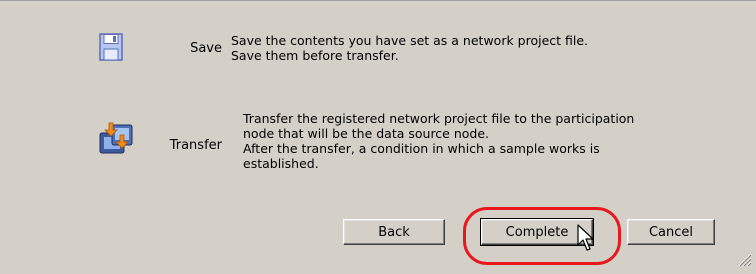 This screenshot has width=756, height=274. What do you see at coordinates (281, 163) in the screenshot?
I see `transfer-description-line: established.` at bounding box center [281, 163].